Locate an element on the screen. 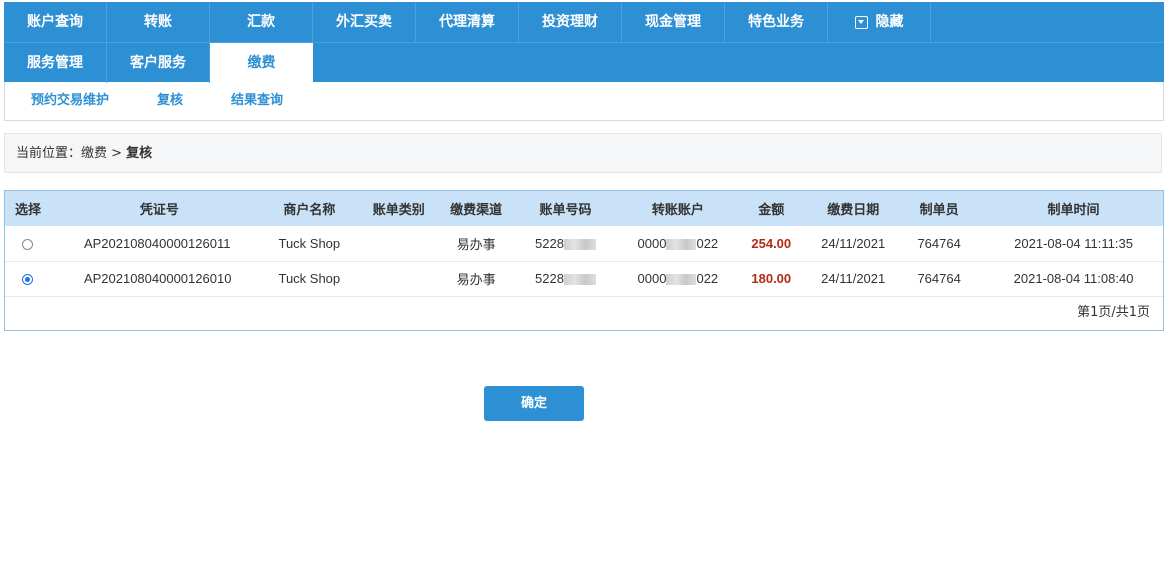 The width and height of the screenshot is (1170, 572). col-header-channel: 缴费渠道 is located at coordinates (476, 210).